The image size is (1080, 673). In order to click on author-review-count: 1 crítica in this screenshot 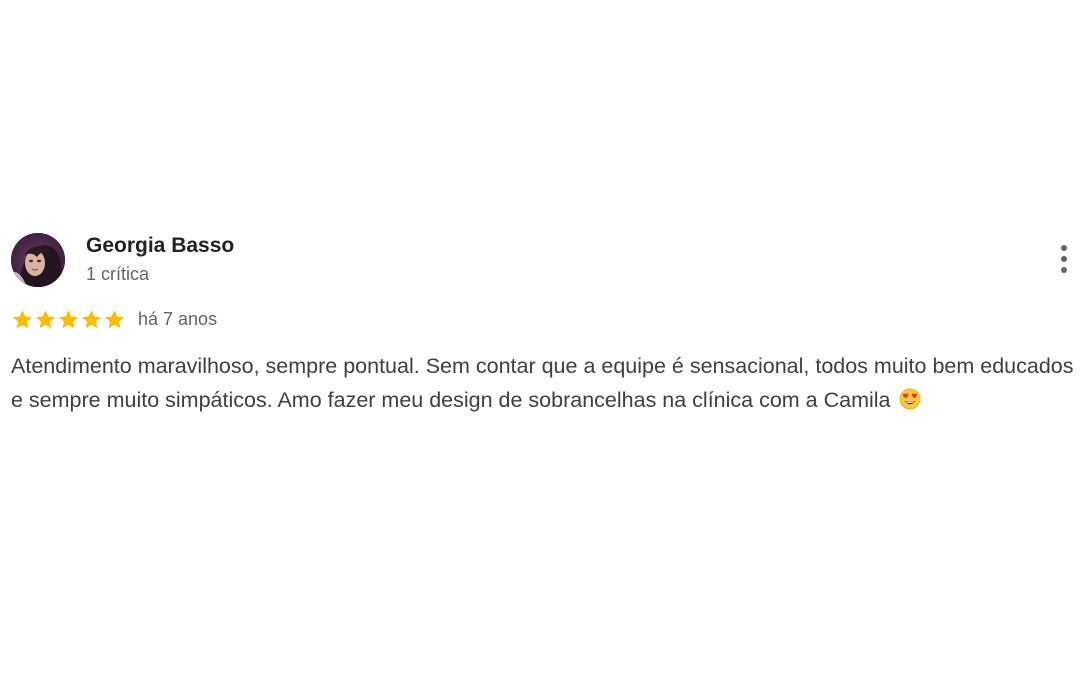, I will do `click(117, 274)`.